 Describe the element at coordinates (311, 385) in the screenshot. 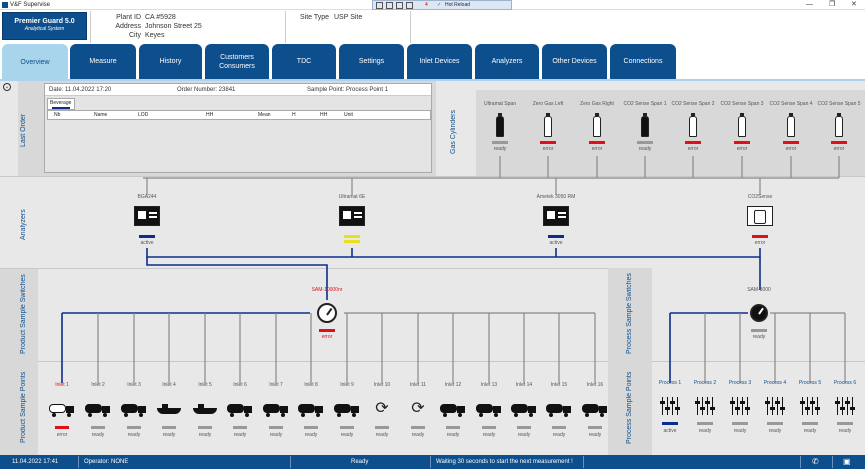

I see `product-sample-point-label: Inlet 8` at that location.